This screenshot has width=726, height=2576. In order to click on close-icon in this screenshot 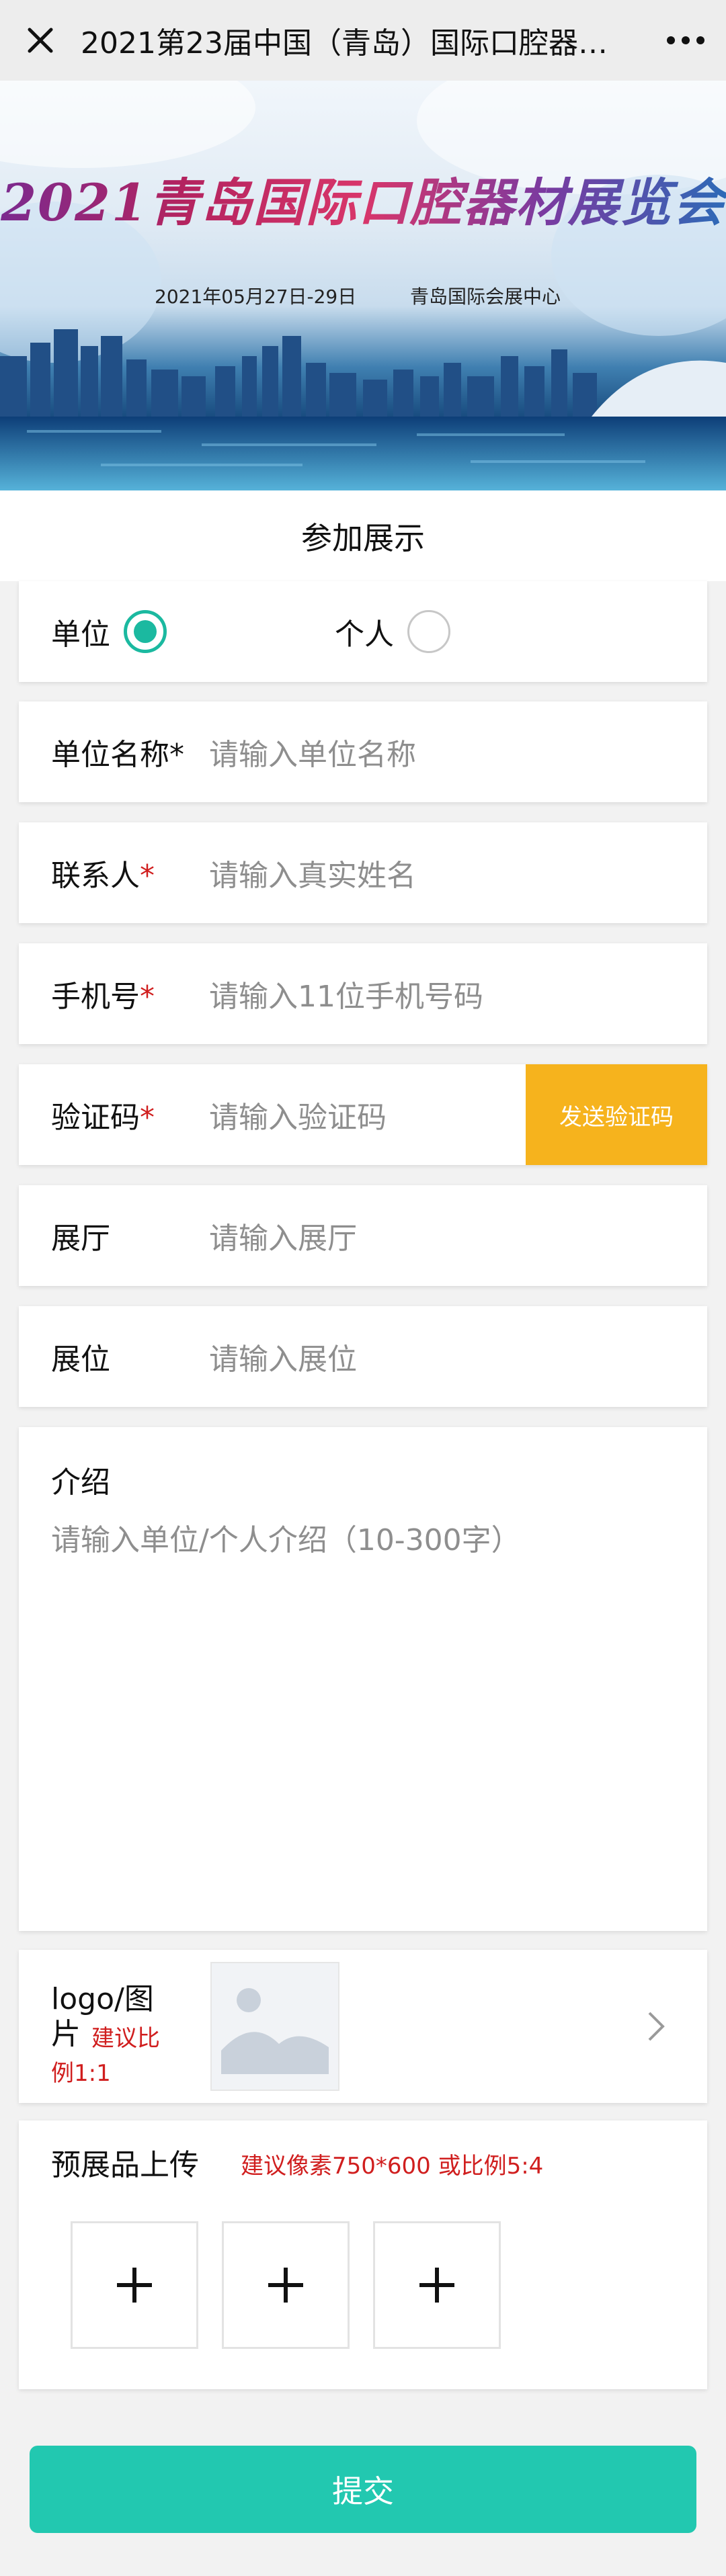, I will do `click(40, 40)`.